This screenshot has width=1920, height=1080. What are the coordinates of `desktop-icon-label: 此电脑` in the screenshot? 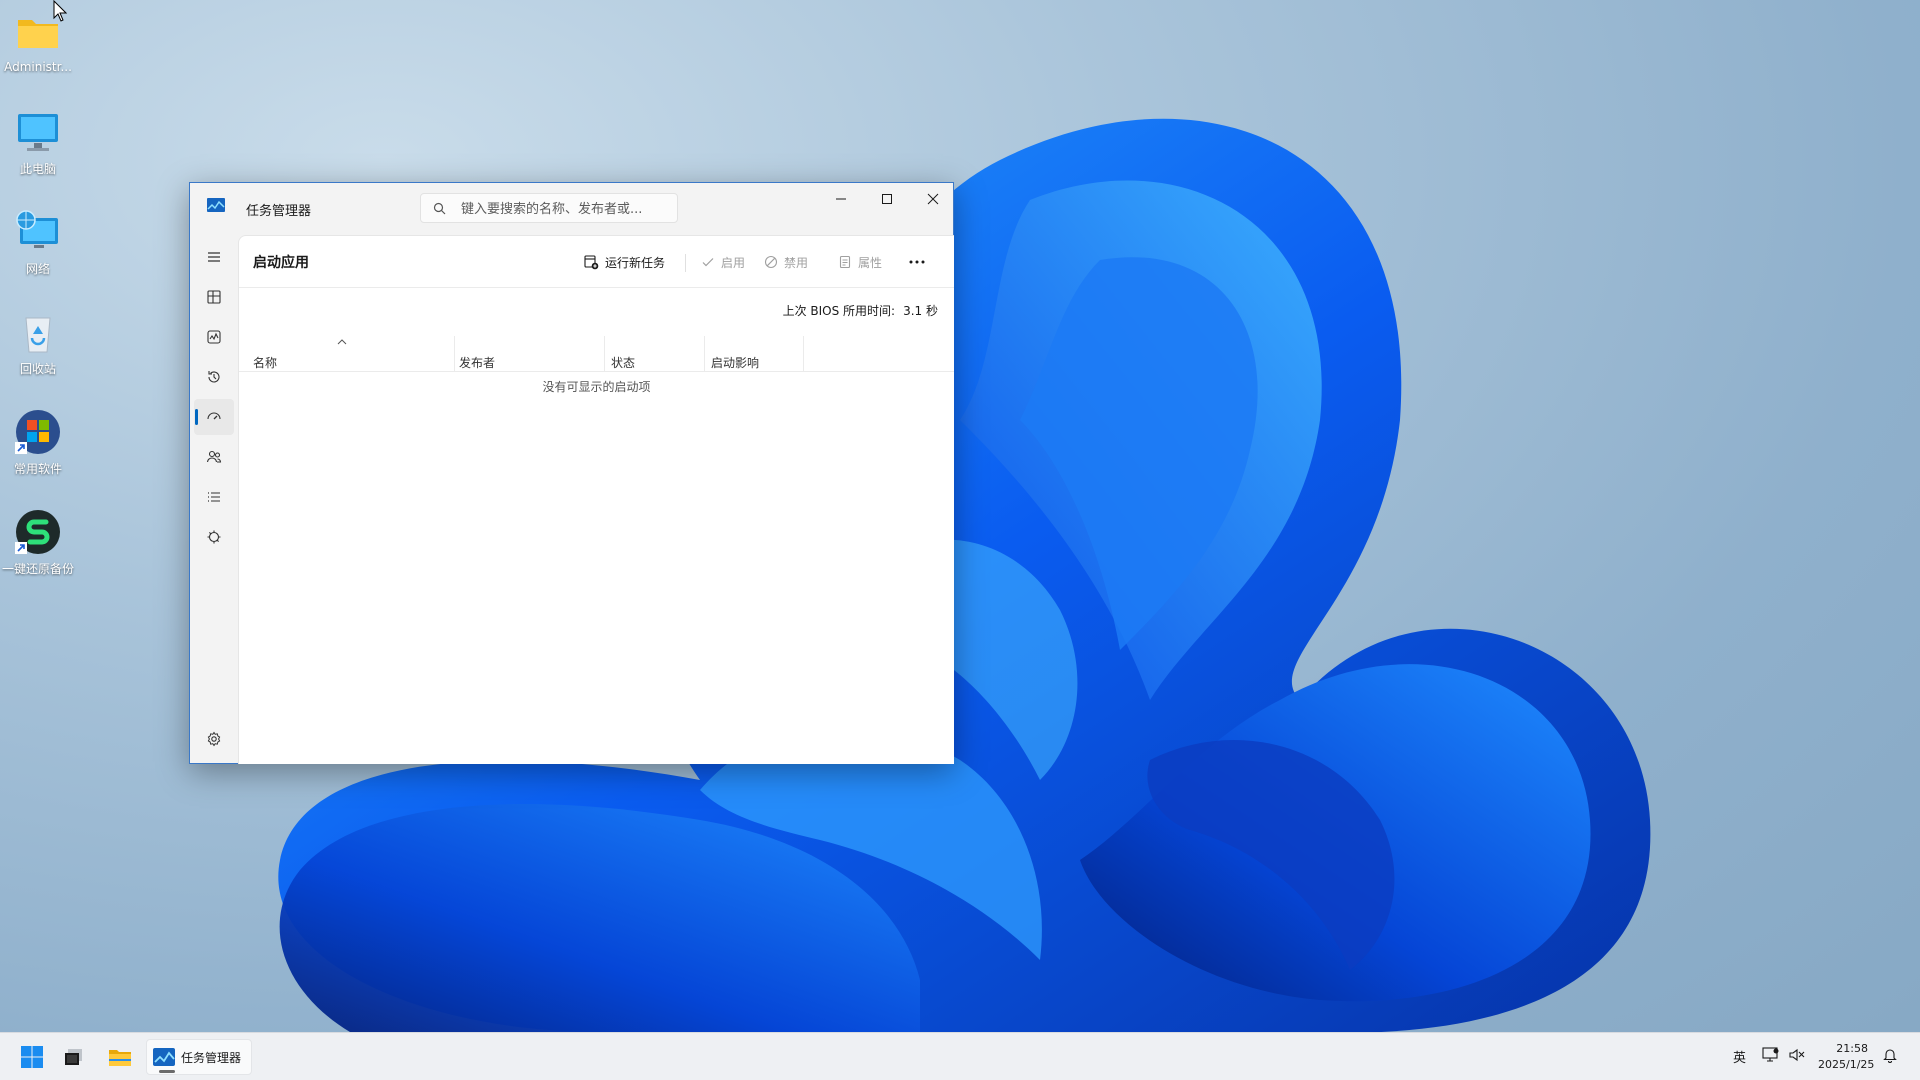 It's located at (37, 169).